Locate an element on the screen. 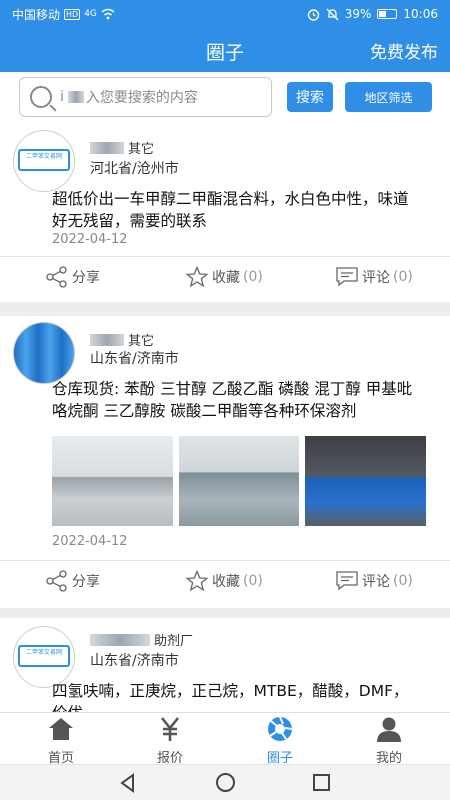  status-bar: 中国移动 HD 4G 39% 10:06 is located at coordinates (225, 14).